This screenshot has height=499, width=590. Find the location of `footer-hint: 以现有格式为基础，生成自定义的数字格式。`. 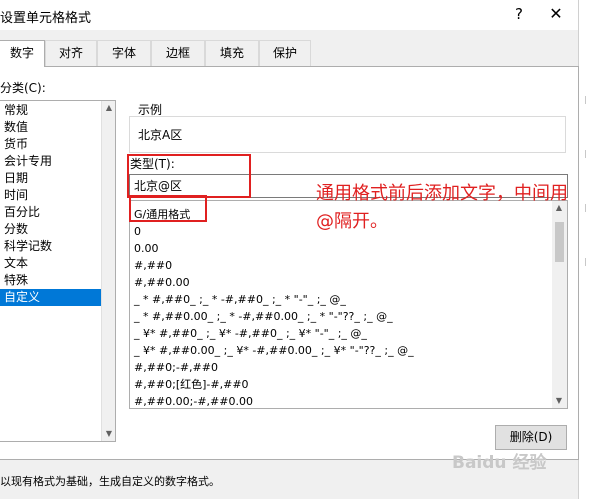

footer-hint: 以现有格式为基础，生成自定义的数字格式。 is located at coordinates (110, 481).